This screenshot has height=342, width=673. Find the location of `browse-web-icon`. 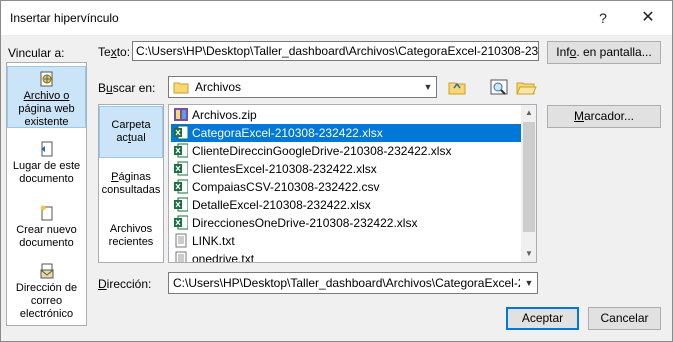

browse-web-icon is located at coordinates (499, 87).